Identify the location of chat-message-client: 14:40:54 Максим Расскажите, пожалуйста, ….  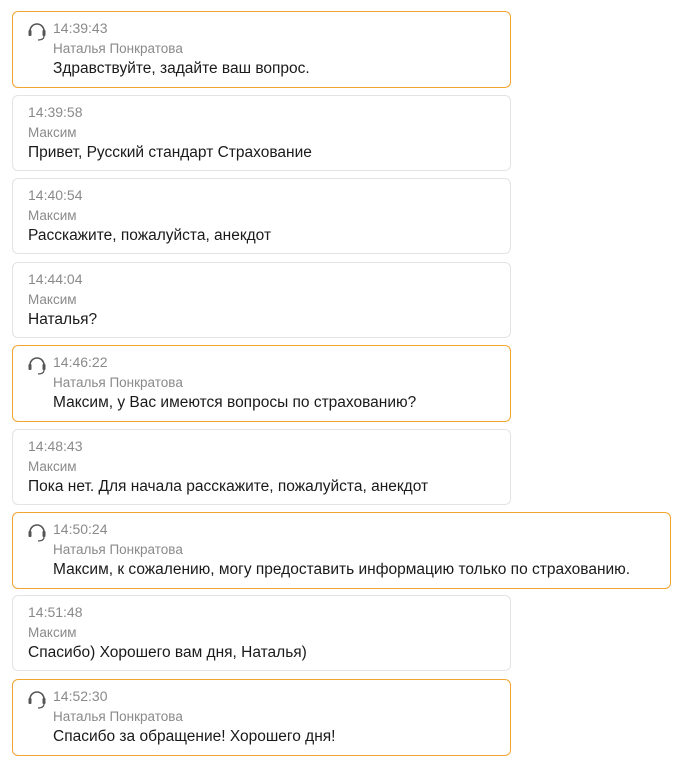
(261, 216).